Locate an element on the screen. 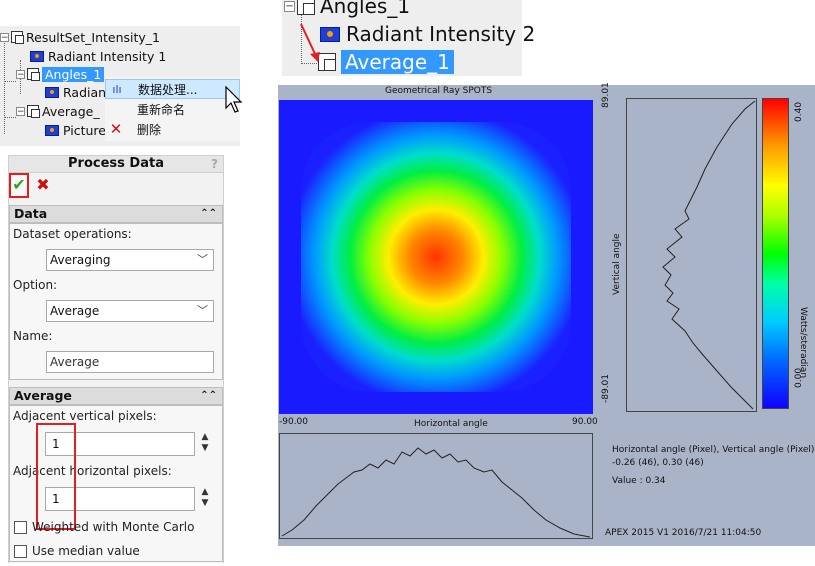 This screenshot has width=815, height=566. highlight-box is located at coordinates (56, 476).